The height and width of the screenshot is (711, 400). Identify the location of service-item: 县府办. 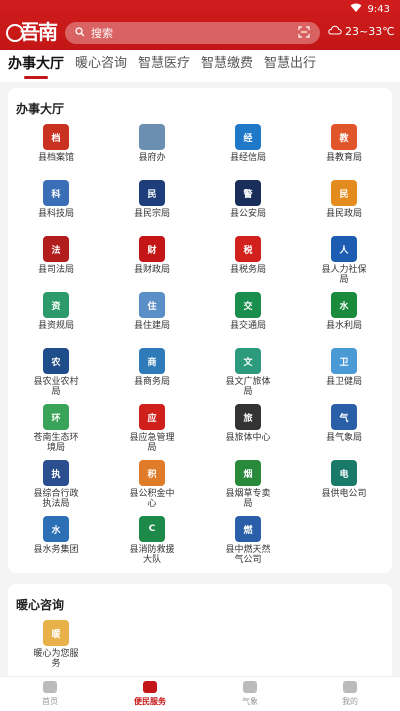
(152, 143).